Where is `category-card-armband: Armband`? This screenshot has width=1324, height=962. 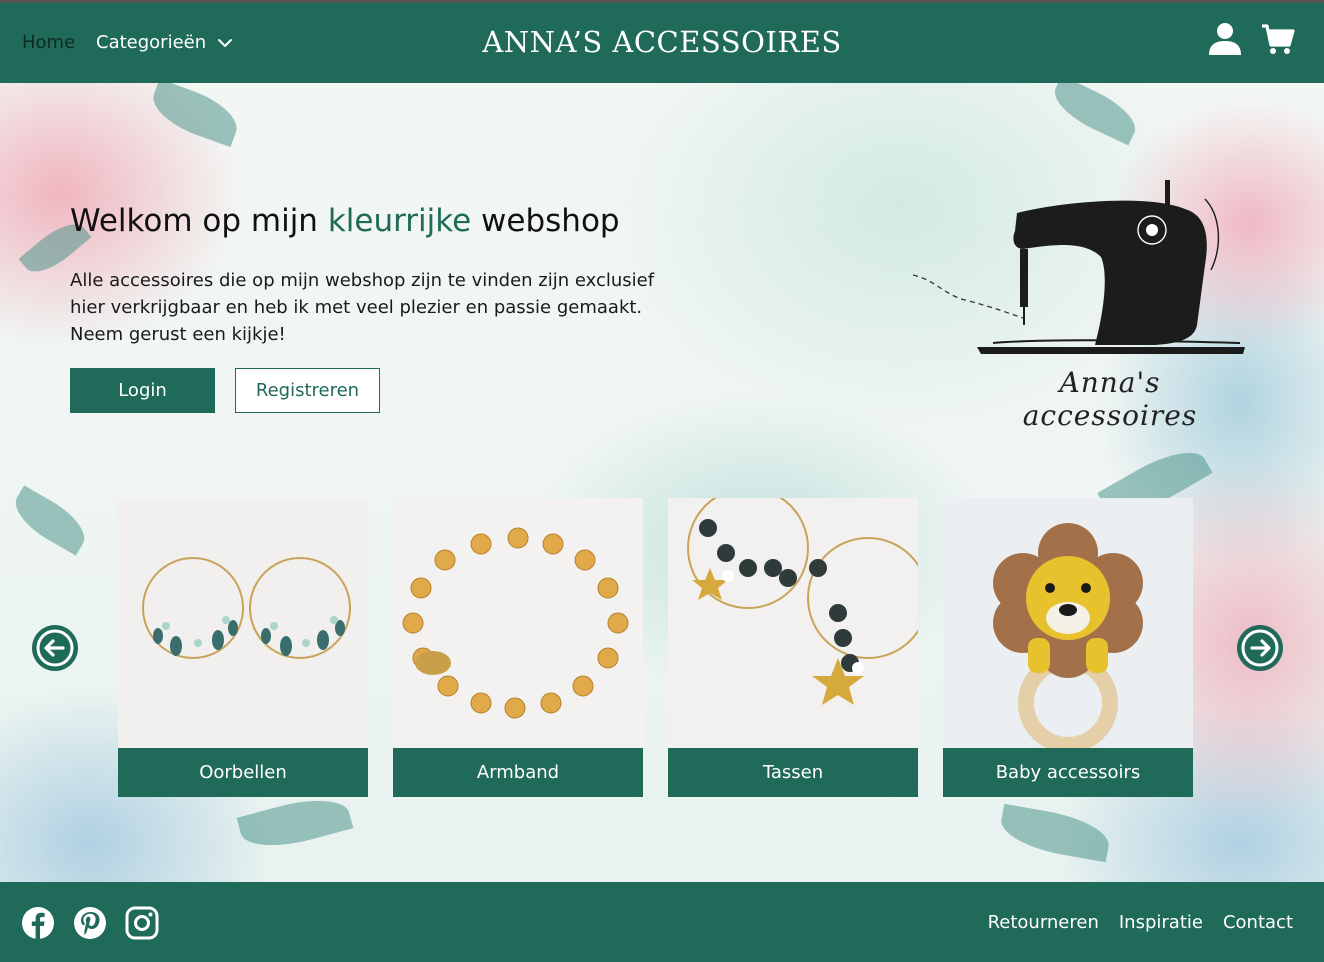 category-card-armband: Armband is located at coordinates (518, 647).